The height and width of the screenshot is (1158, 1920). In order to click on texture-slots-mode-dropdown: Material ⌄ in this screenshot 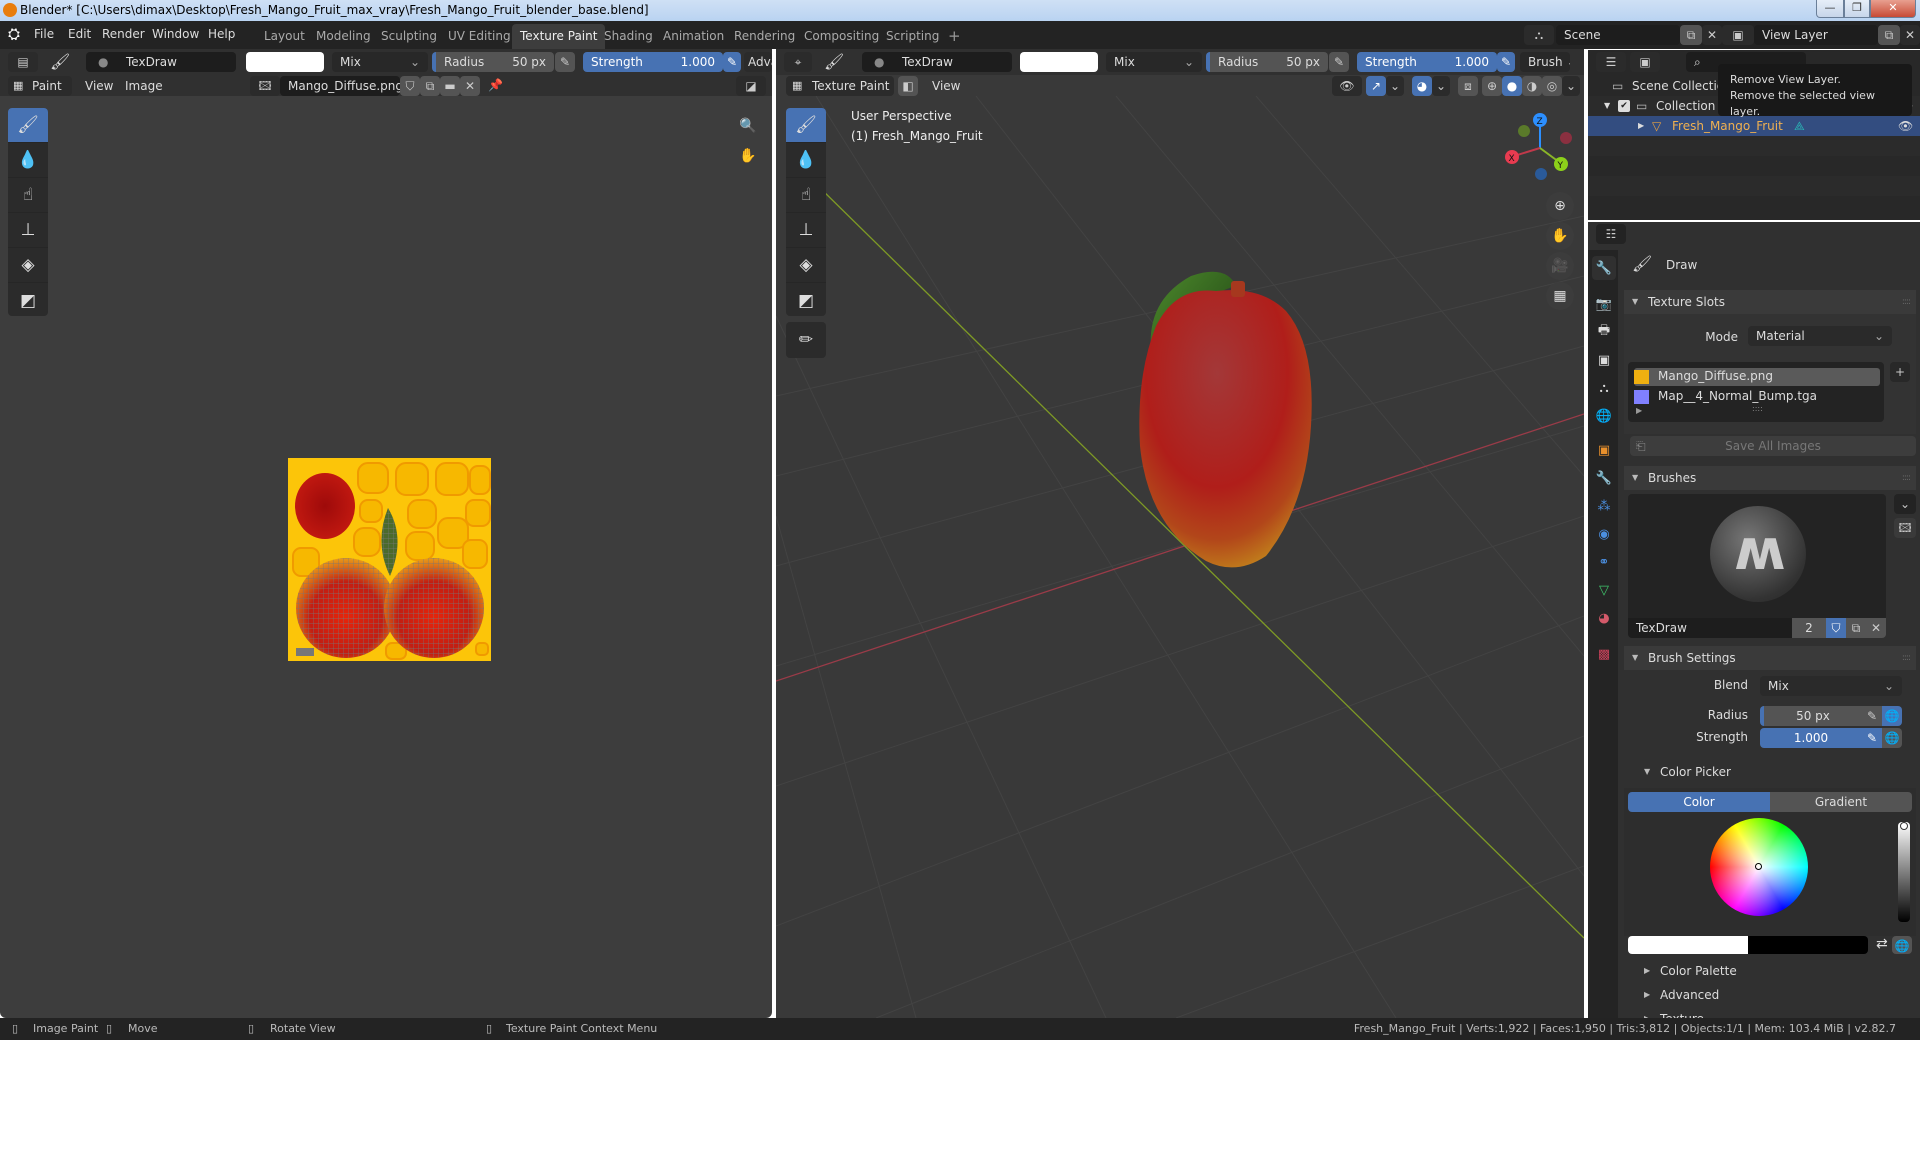, I will do `click(1820, 336)`.